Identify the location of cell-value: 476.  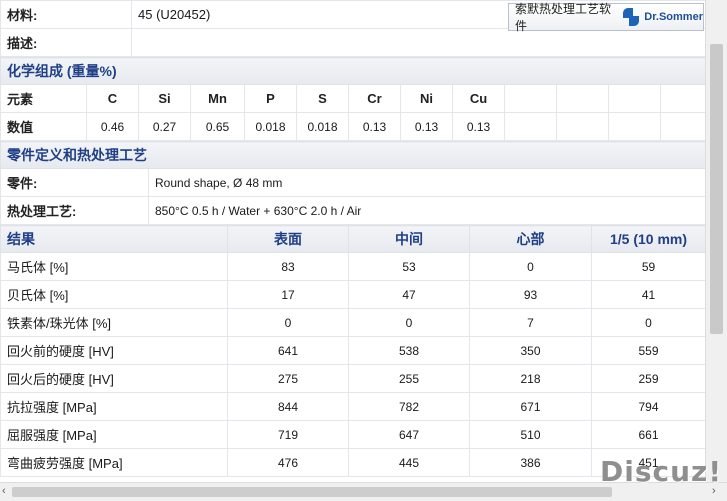
(288, 462).